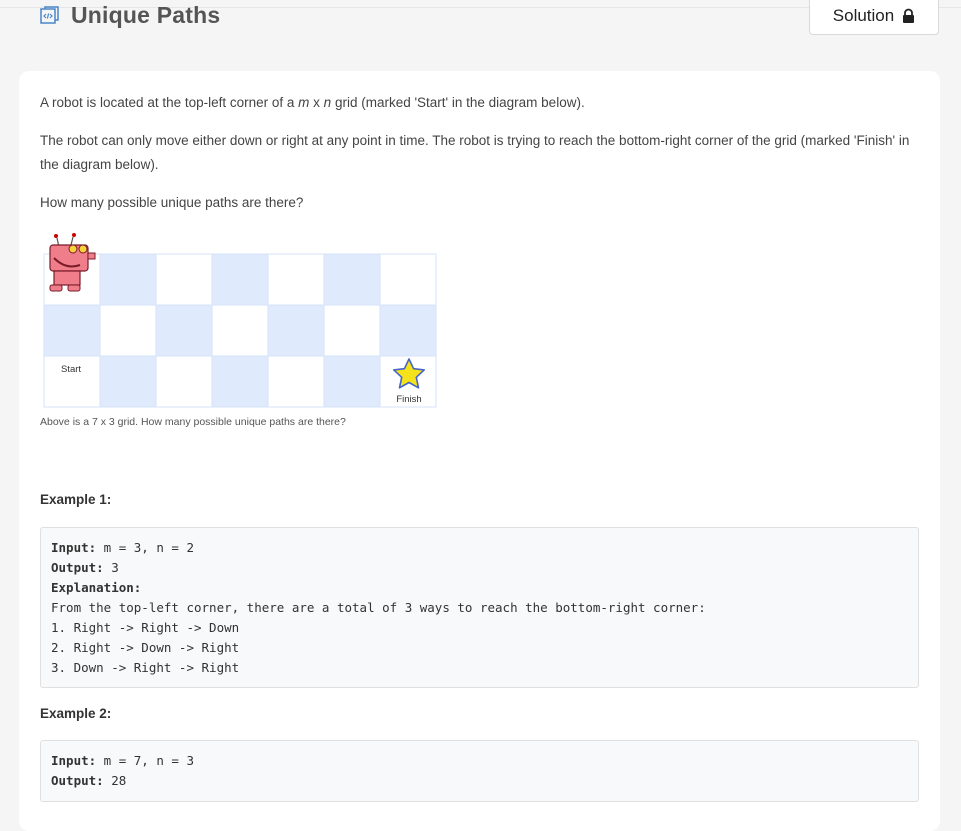 The image size is (961, 831). Describe the element at coordinates (909, 15) in the screenshot. I see `lock-icon` at that location.